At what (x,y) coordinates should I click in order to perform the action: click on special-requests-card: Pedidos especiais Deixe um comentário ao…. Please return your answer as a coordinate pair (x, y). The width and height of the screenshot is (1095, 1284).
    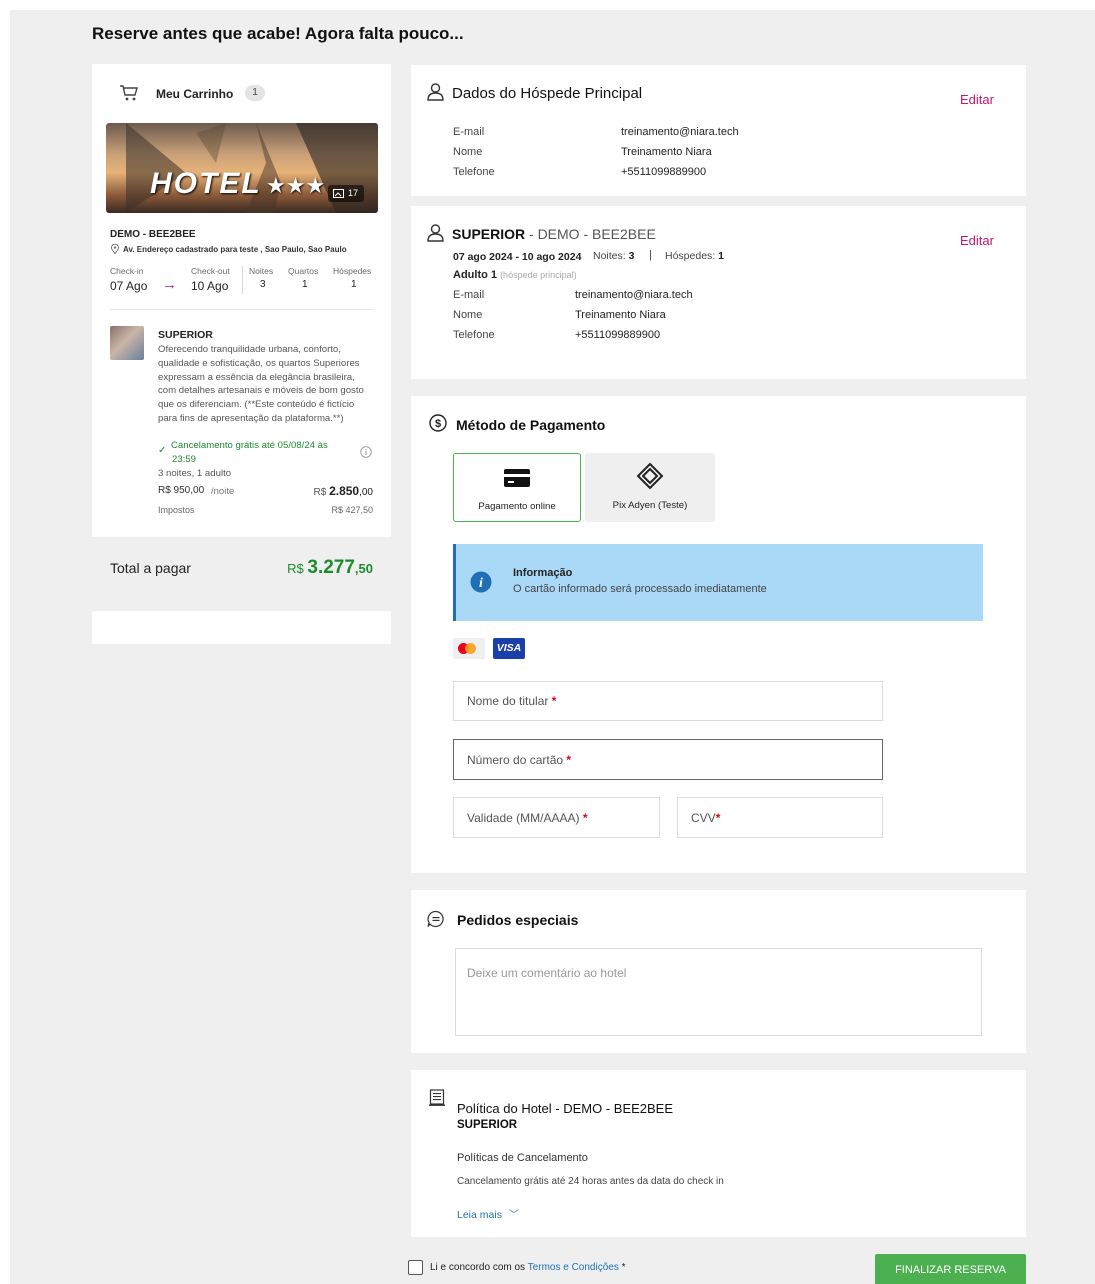
    Looking at the image, I should click on (718, 971).